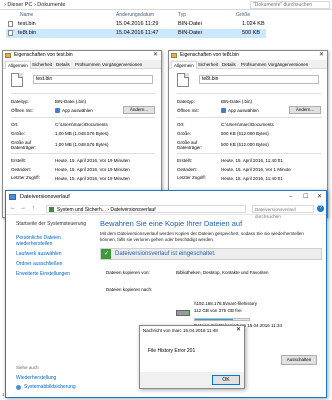 Image resolution: width=332 pixels, height=400 pixels. What do you see at coordinates (18, 387) in the screenshot?
I see `shield-icon` at bounding box center [18, 387].